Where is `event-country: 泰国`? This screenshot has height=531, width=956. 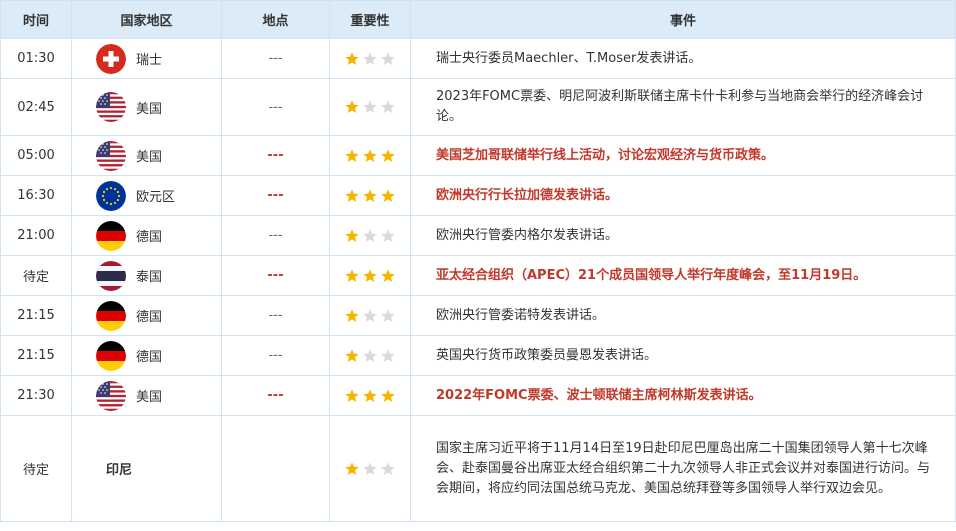
event-country: 泰国 is located at coordinates (146, 275).